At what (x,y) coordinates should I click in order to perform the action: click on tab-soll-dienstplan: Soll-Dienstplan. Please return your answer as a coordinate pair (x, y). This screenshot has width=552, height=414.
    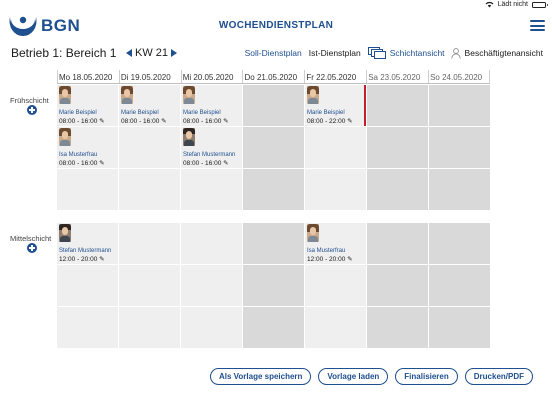
    Looking at the image, I should click on (273, 53).